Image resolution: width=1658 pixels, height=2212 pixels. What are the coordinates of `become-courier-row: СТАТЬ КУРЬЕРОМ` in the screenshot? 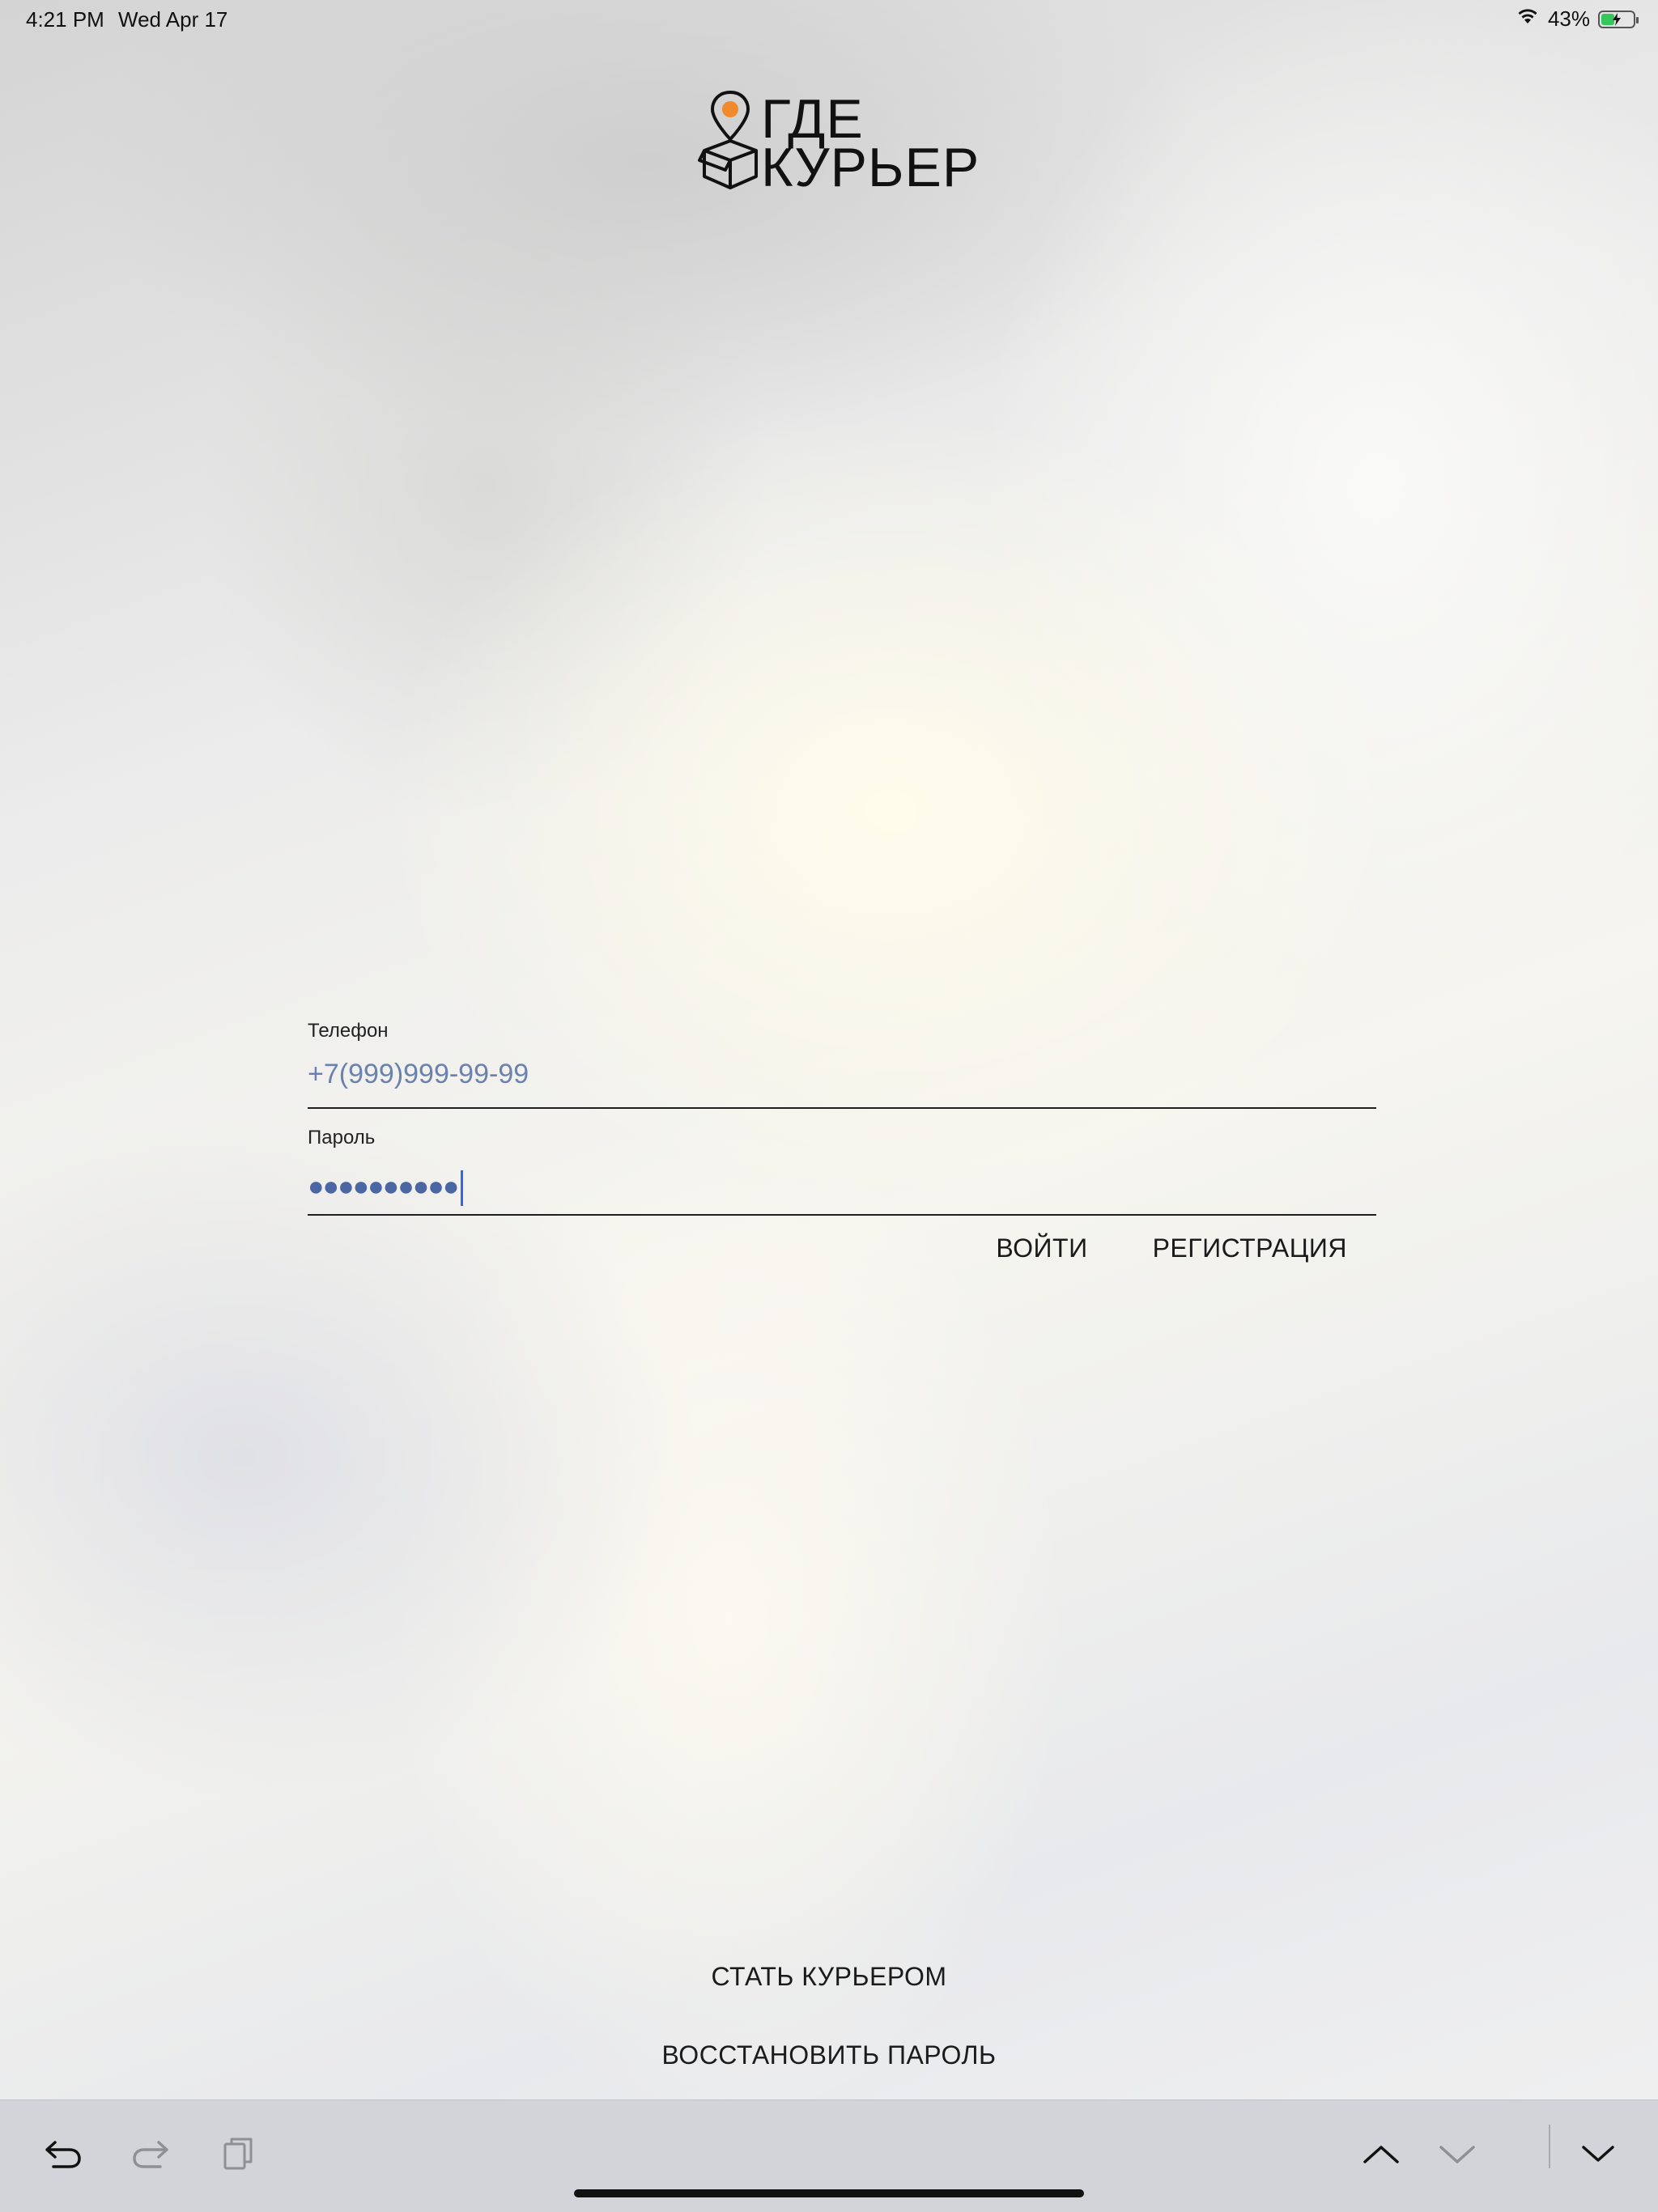 It's located at (829, 1977).